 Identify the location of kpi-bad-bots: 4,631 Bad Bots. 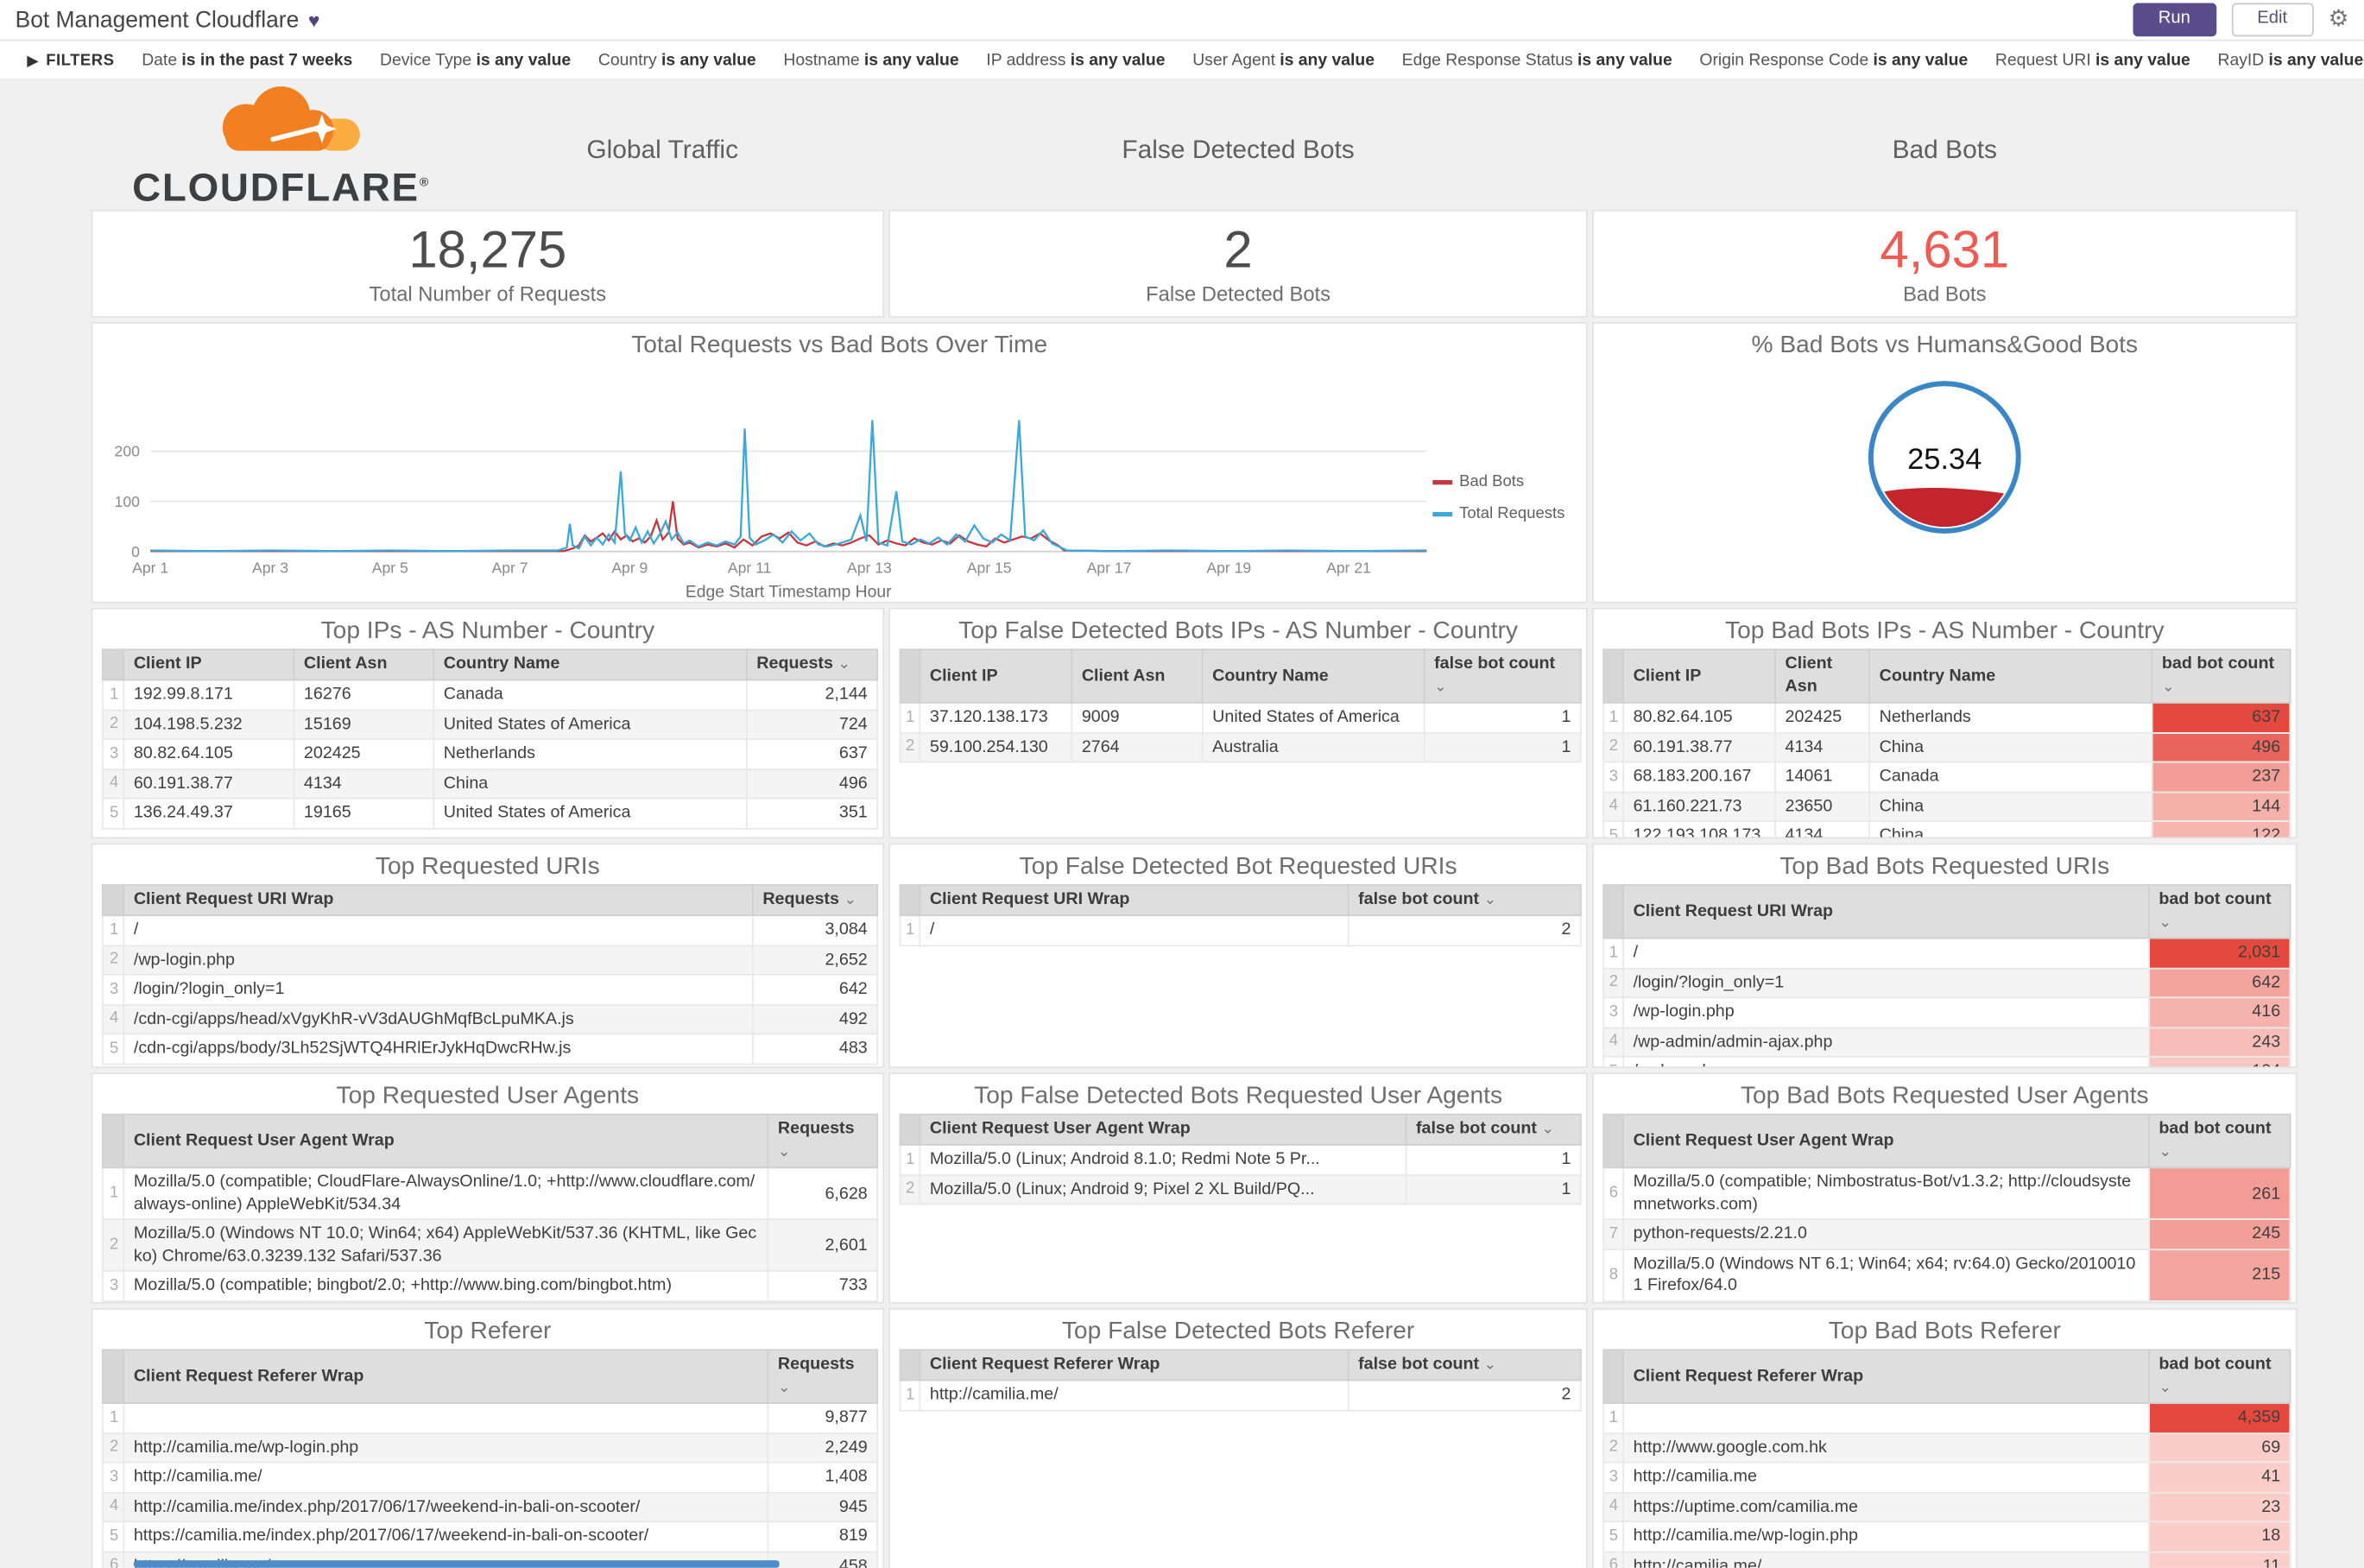
(1945, 263).